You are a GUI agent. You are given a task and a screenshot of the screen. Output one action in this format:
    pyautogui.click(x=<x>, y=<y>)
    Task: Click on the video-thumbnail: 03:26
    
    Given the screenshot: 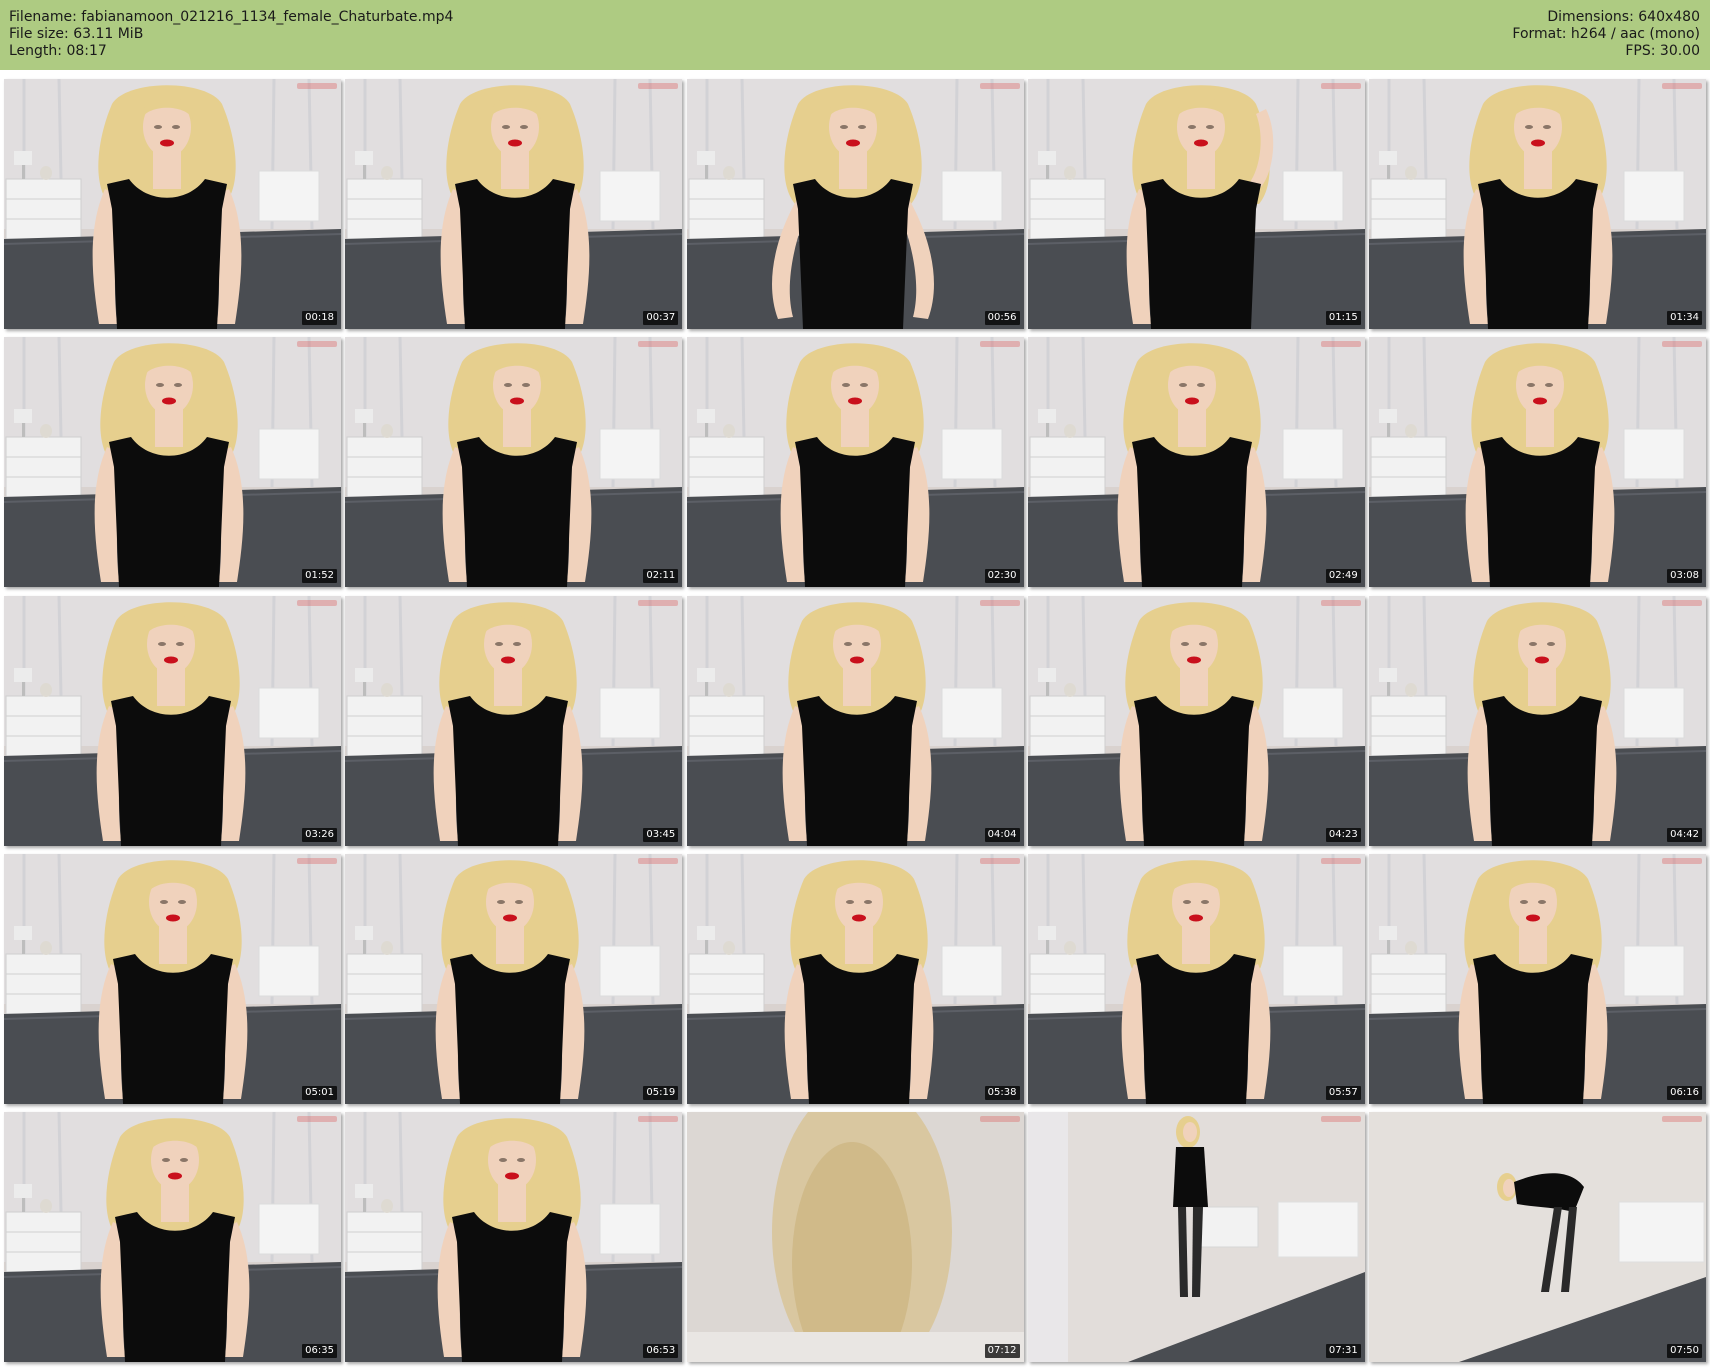 What is the action you would take?
    pyautogui.click(x=172, y=720)
    